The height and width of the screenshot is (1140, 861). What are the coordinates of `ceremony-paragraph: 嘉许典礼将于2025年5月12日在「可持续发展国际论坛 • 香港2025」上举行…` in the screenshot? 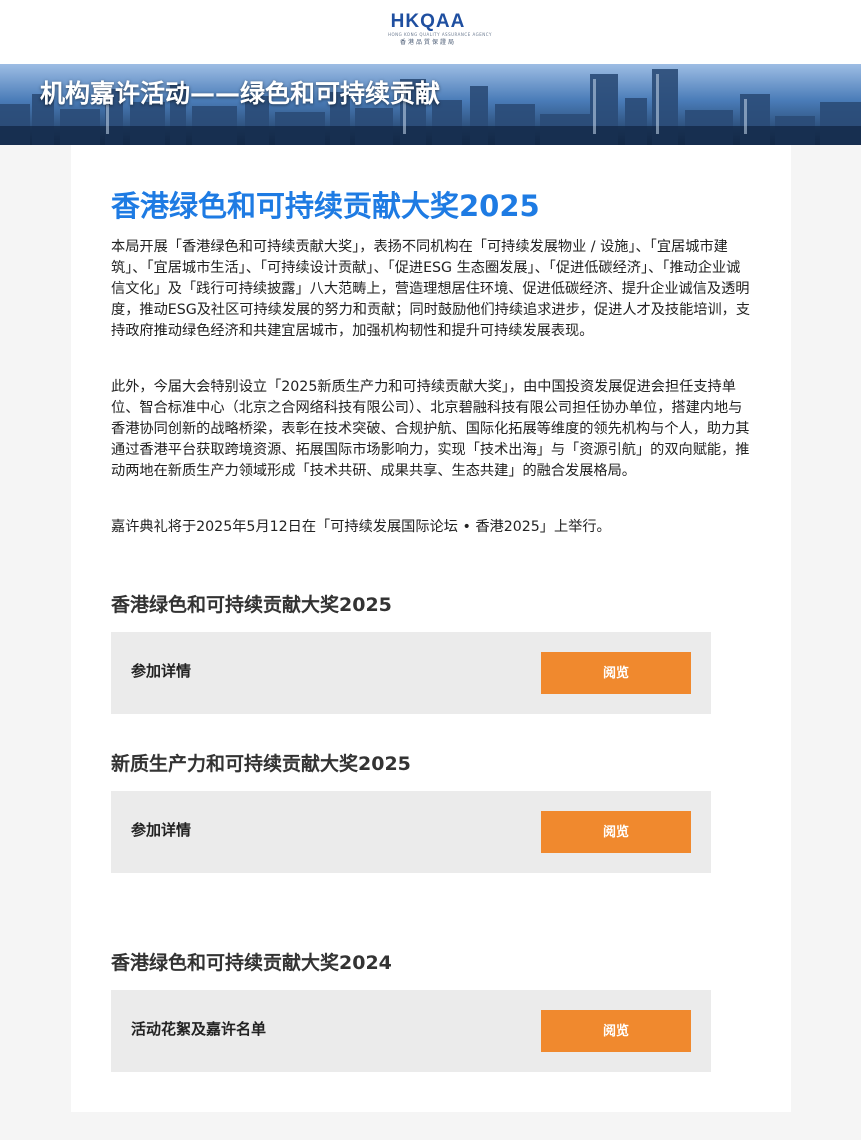 It's located at (361, 527).